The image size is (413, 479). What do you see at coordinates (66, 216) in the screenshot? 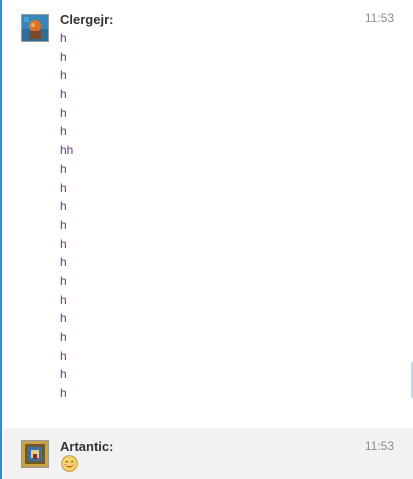
I see `message-body: h h h h h h hh h h h h h h h h h h h h h` at bounding box center [66, 216].